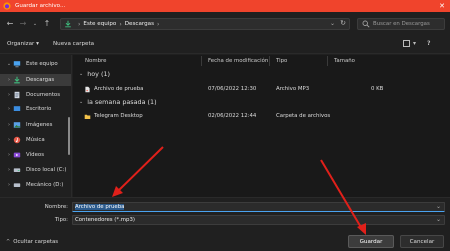 This screenshot has width=450, height=251. Describe the element at coordinates (17, 125) in the screenshot. I see `pictures-icon` at that location.